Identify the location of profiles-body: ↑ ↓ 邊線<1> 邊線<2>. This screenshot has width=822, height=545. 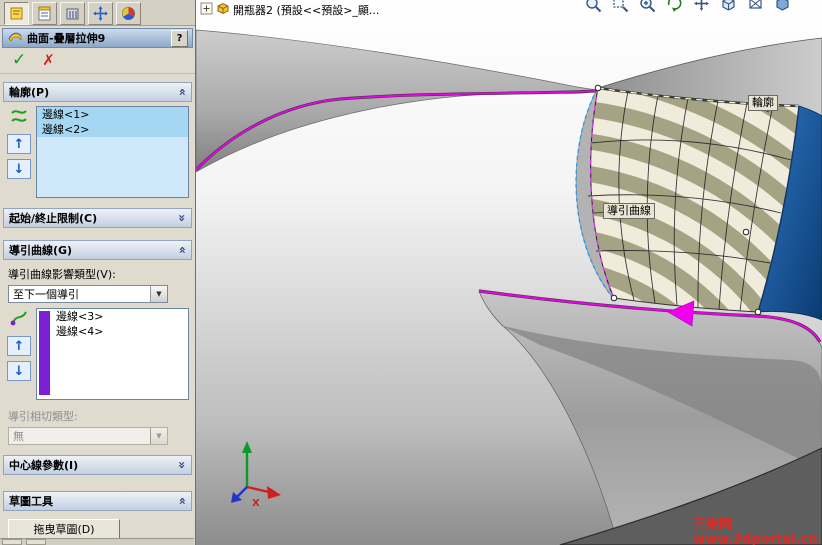
(97, 152).